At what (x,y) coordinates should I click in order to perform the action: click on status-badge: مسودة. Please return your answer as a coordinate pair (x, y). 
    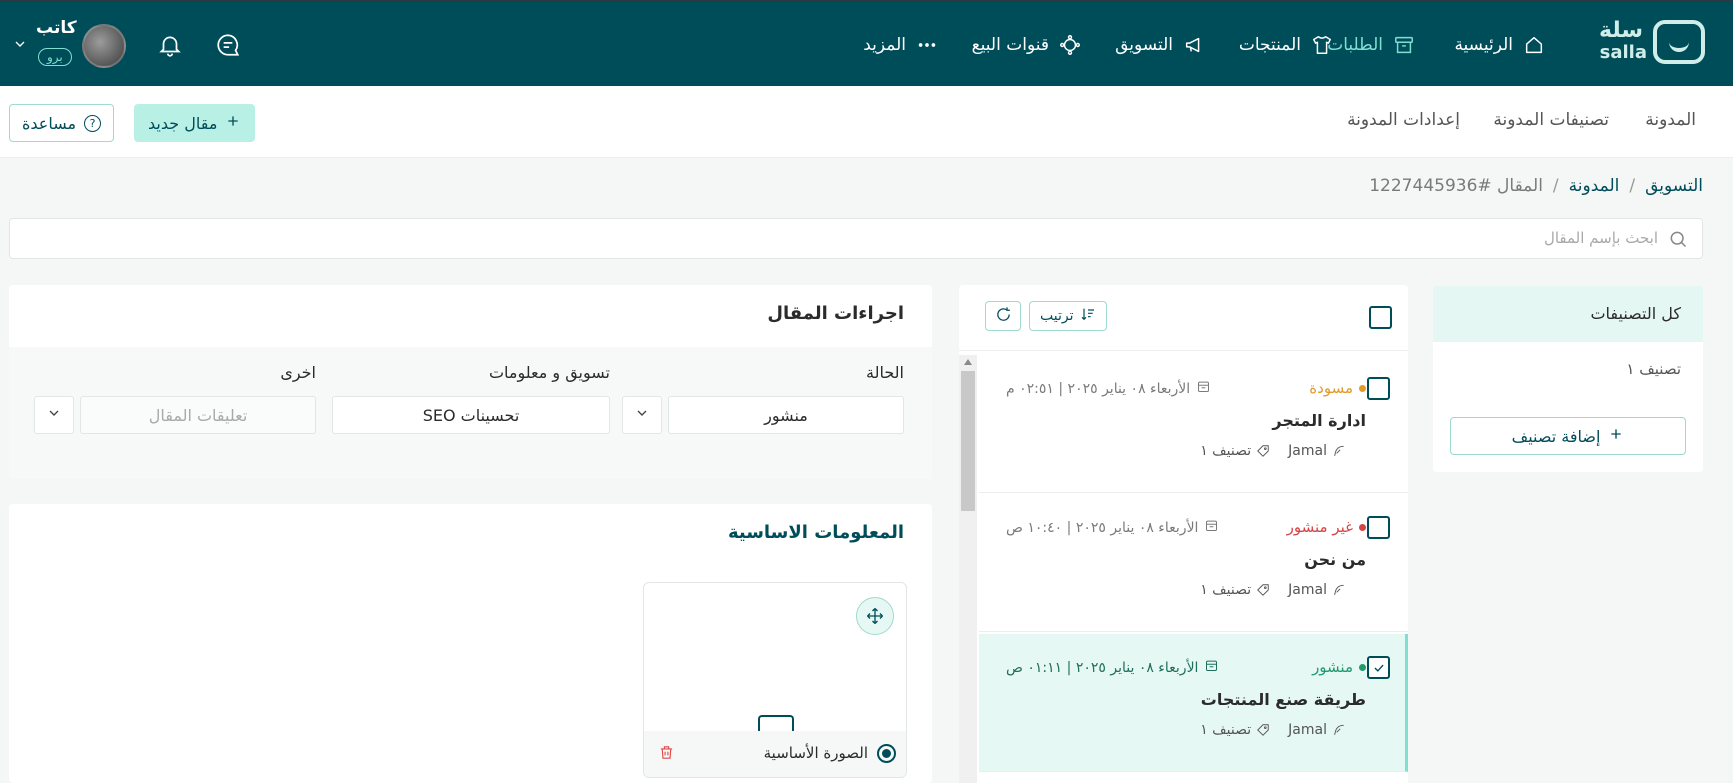
    Looking at the image, I should click on (1337, 388).